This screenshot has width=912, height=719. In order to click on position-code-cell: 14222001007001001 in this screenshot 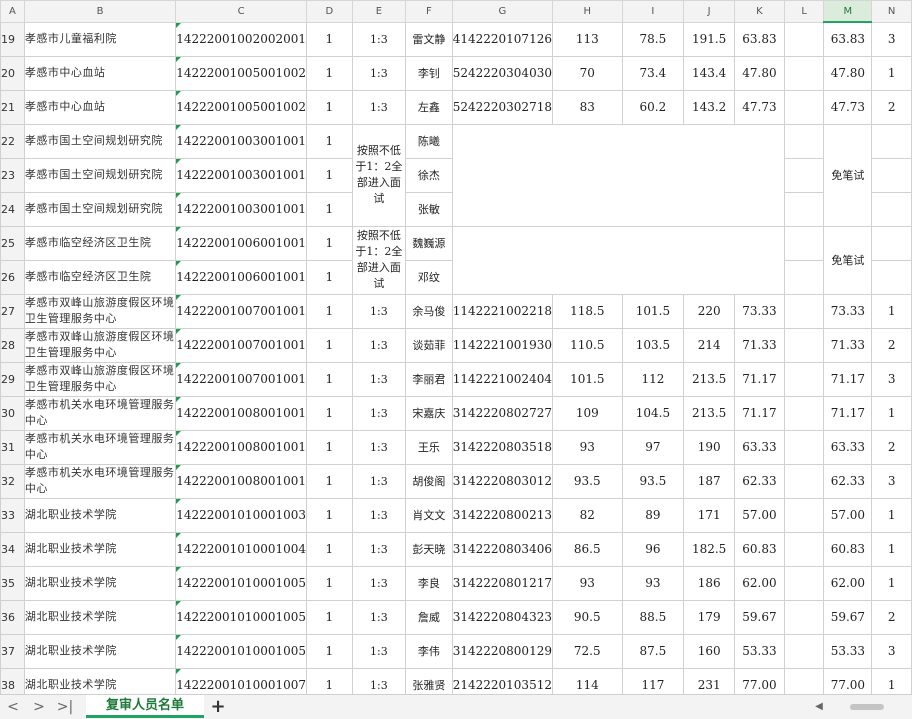, I will do `click(241, 345)`.